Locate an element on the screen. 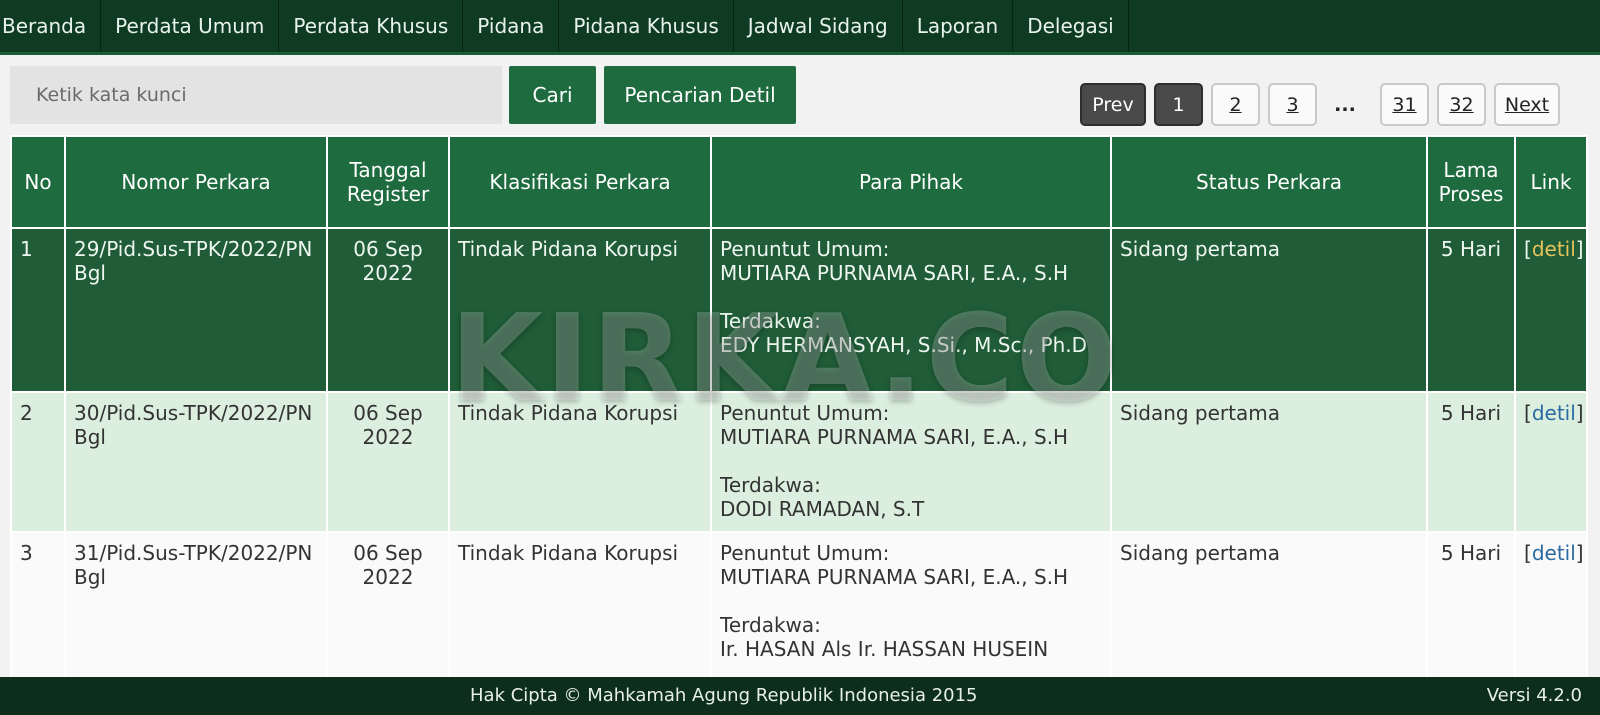 Image resolution: width=1600 pixels, height=715 pixels. nav-item-jadwal-sidang: Jadwal Sidang is located at coordinates (818, 26).